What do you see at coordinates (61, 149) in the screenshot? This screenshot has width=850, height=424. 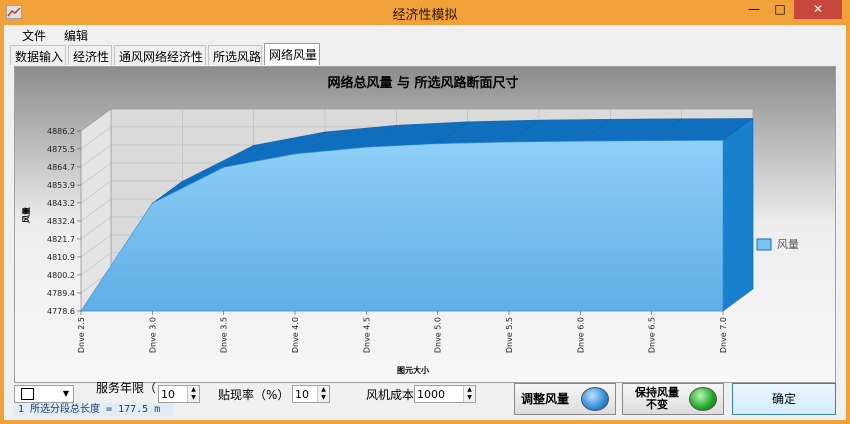 I see `y-tick-label: 4875.5` at bounding box center [61, 149].